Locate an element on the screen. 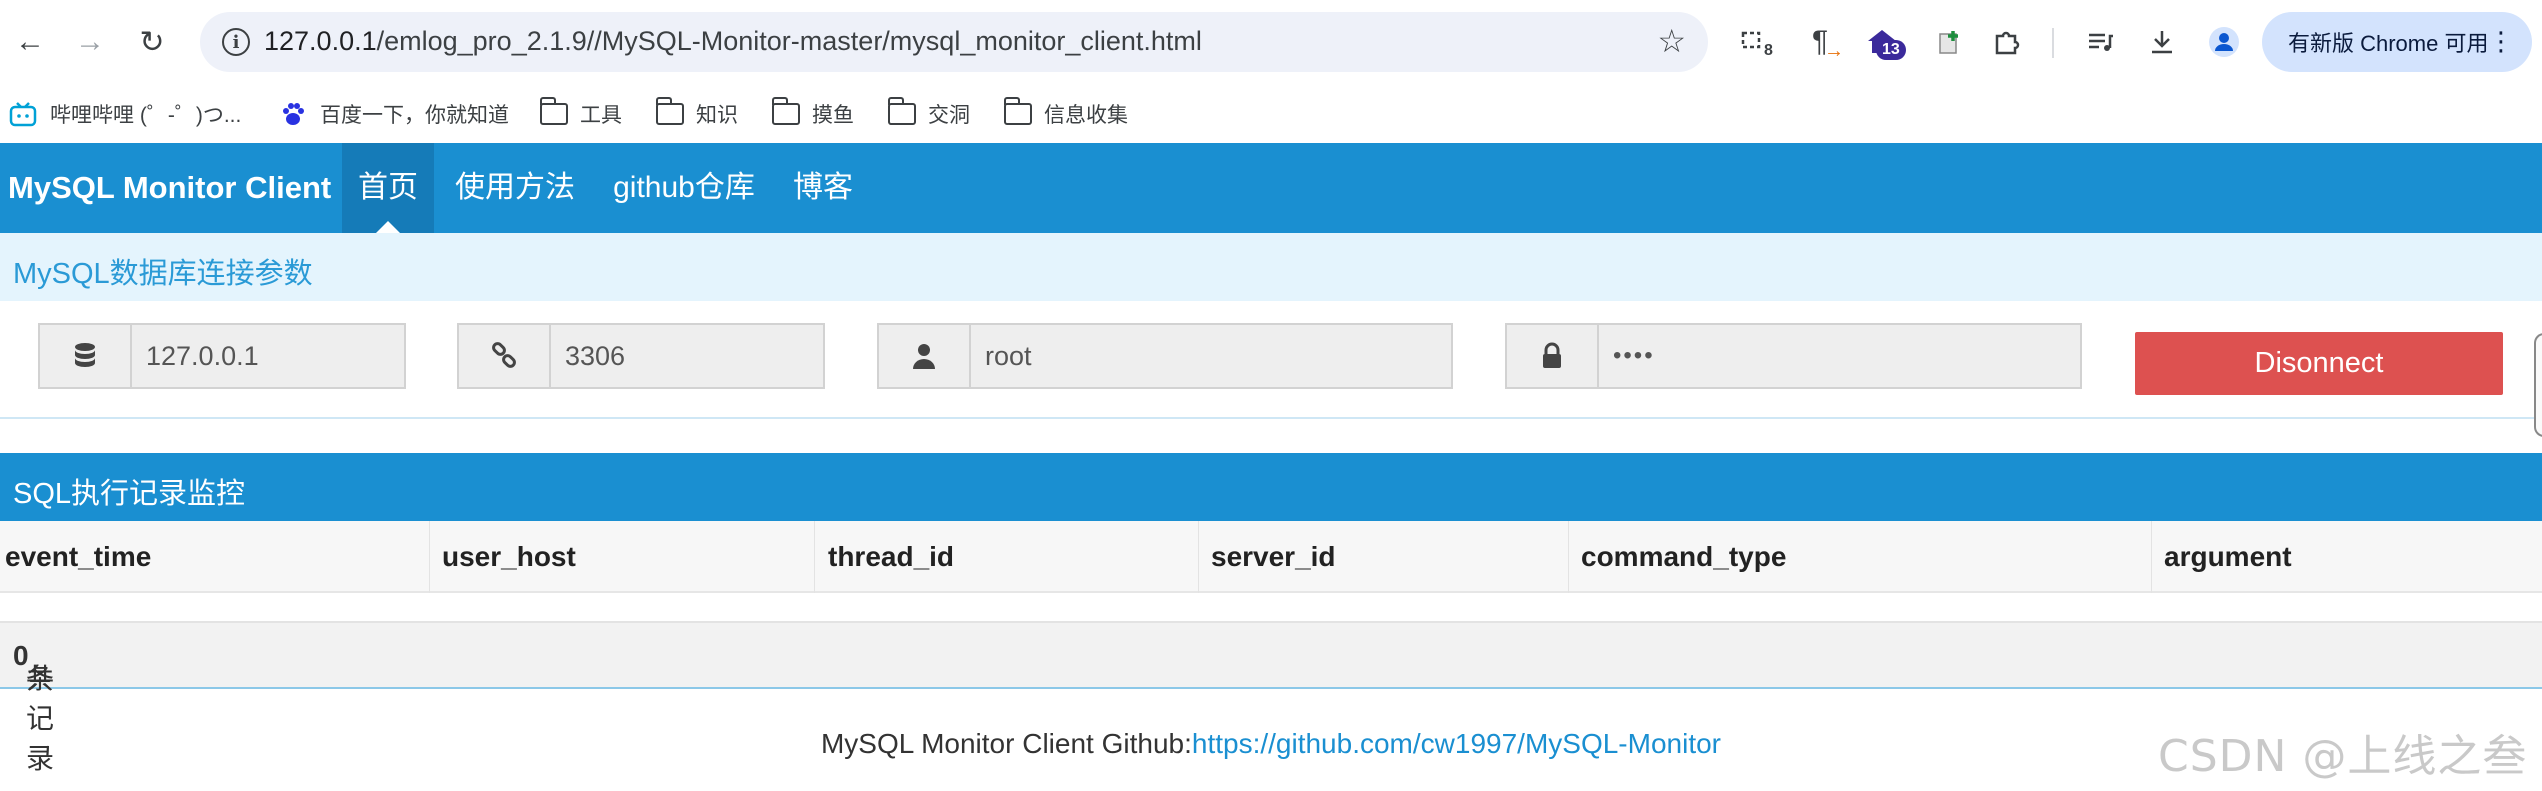 The width and height of the screenshot is (2542, 791). profile-icon is located at coordinates (2224, 42).